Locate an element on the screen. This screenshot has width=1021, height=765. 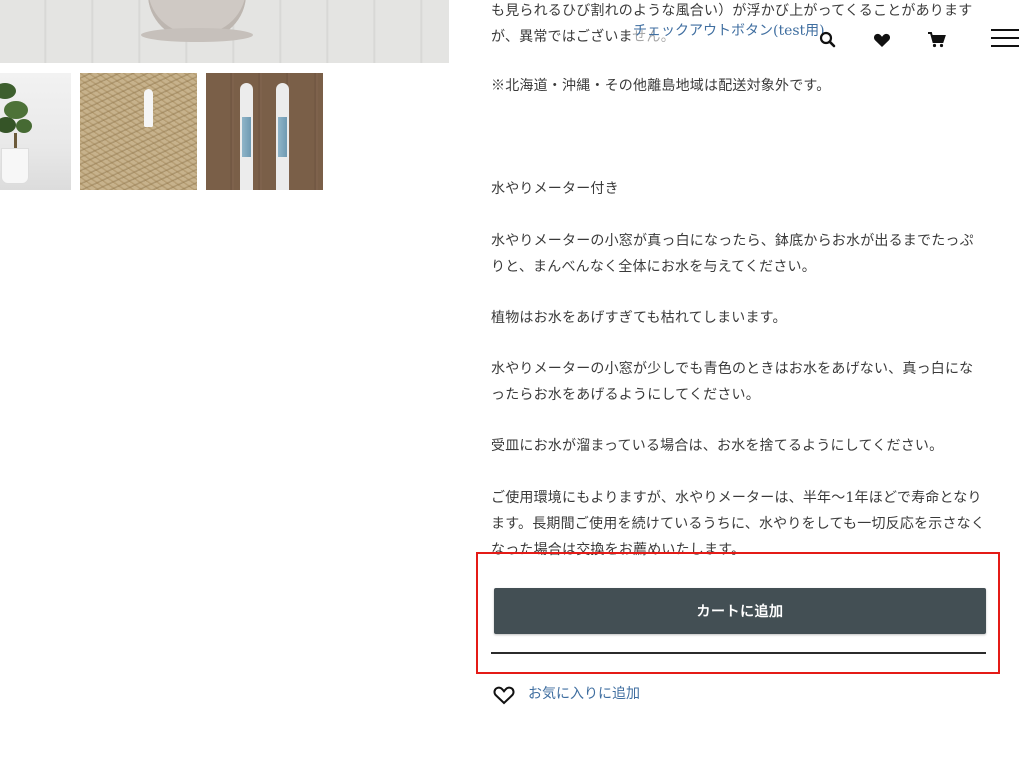
heart-outline-icon is located at coordinates (504, 694).